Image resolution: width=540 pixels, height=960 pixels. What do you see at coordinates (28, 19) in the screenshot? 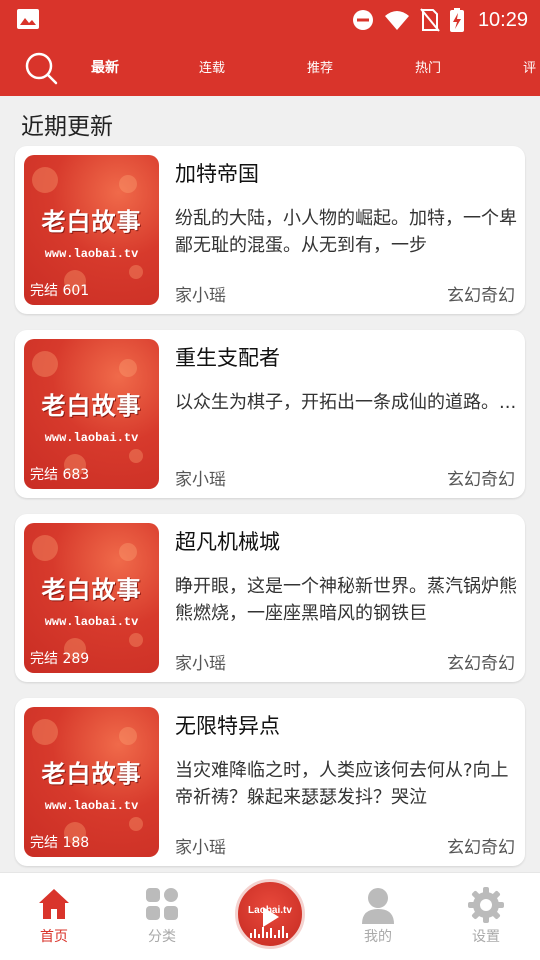
I see `image-notification-icon` at bounding box center [28, 19].